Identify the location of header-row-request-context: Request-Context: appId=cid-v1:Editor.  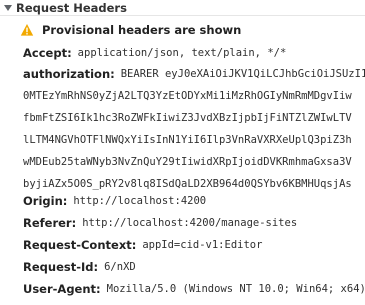
(182, 245).